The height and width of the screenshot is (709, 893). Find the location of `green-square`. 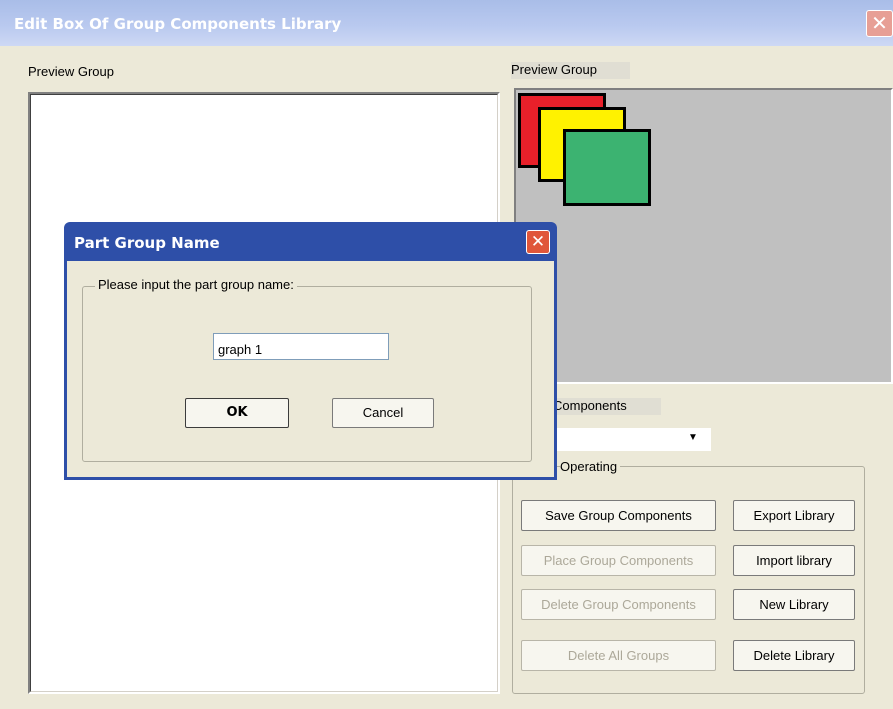

green-square is located at coordinates (607, 167).